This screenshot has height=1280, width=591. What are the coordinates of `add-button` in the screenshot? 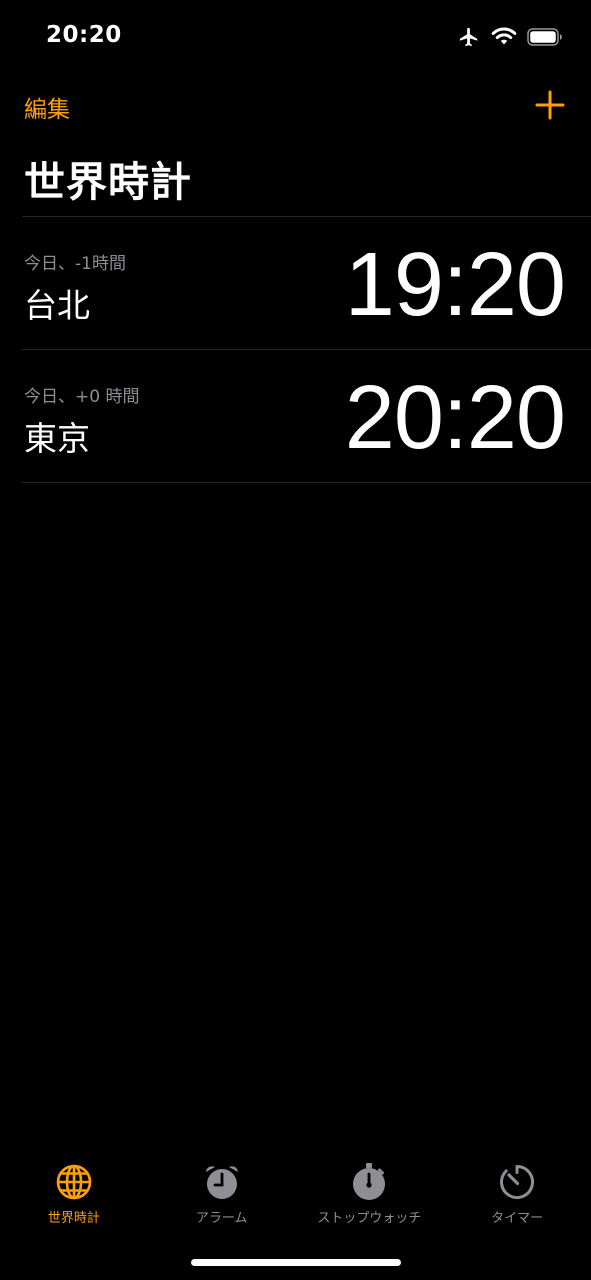 It's located at (550, 105).